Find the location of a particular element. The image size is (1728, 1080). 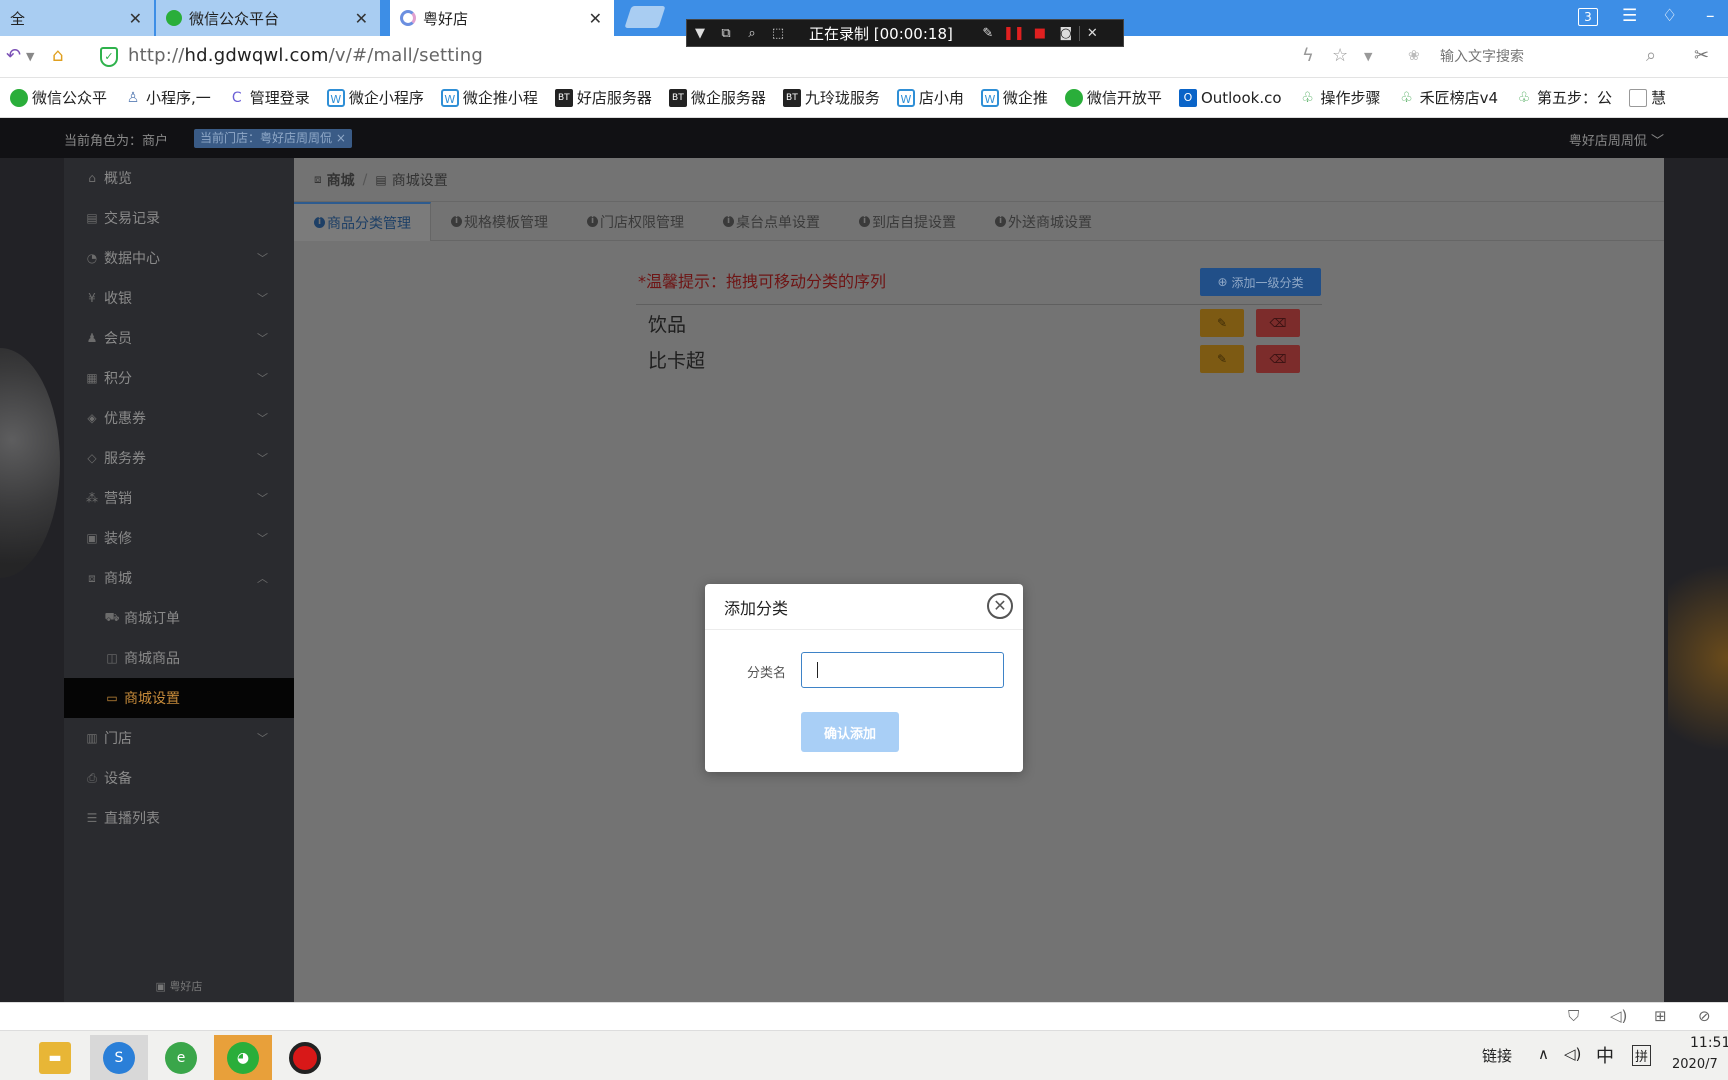

current-store-tag: 当前门店：粤好店周周侃 × is located at coordinates (273, 138).